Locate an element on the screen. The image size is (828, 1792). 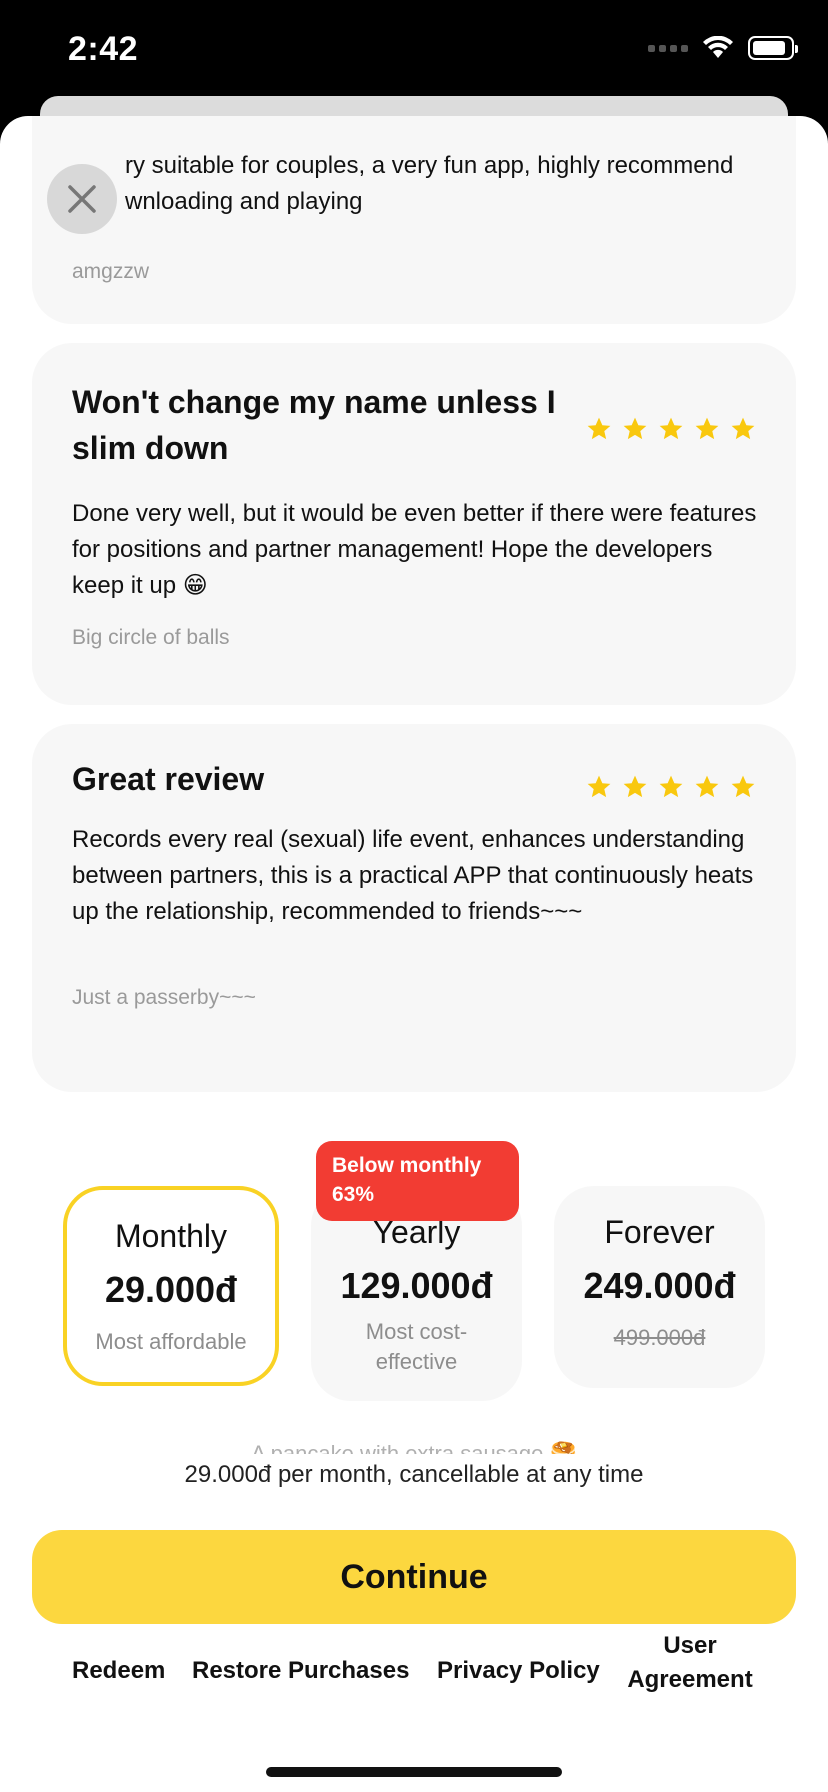
status-icons is located at coordinates (723, 48).